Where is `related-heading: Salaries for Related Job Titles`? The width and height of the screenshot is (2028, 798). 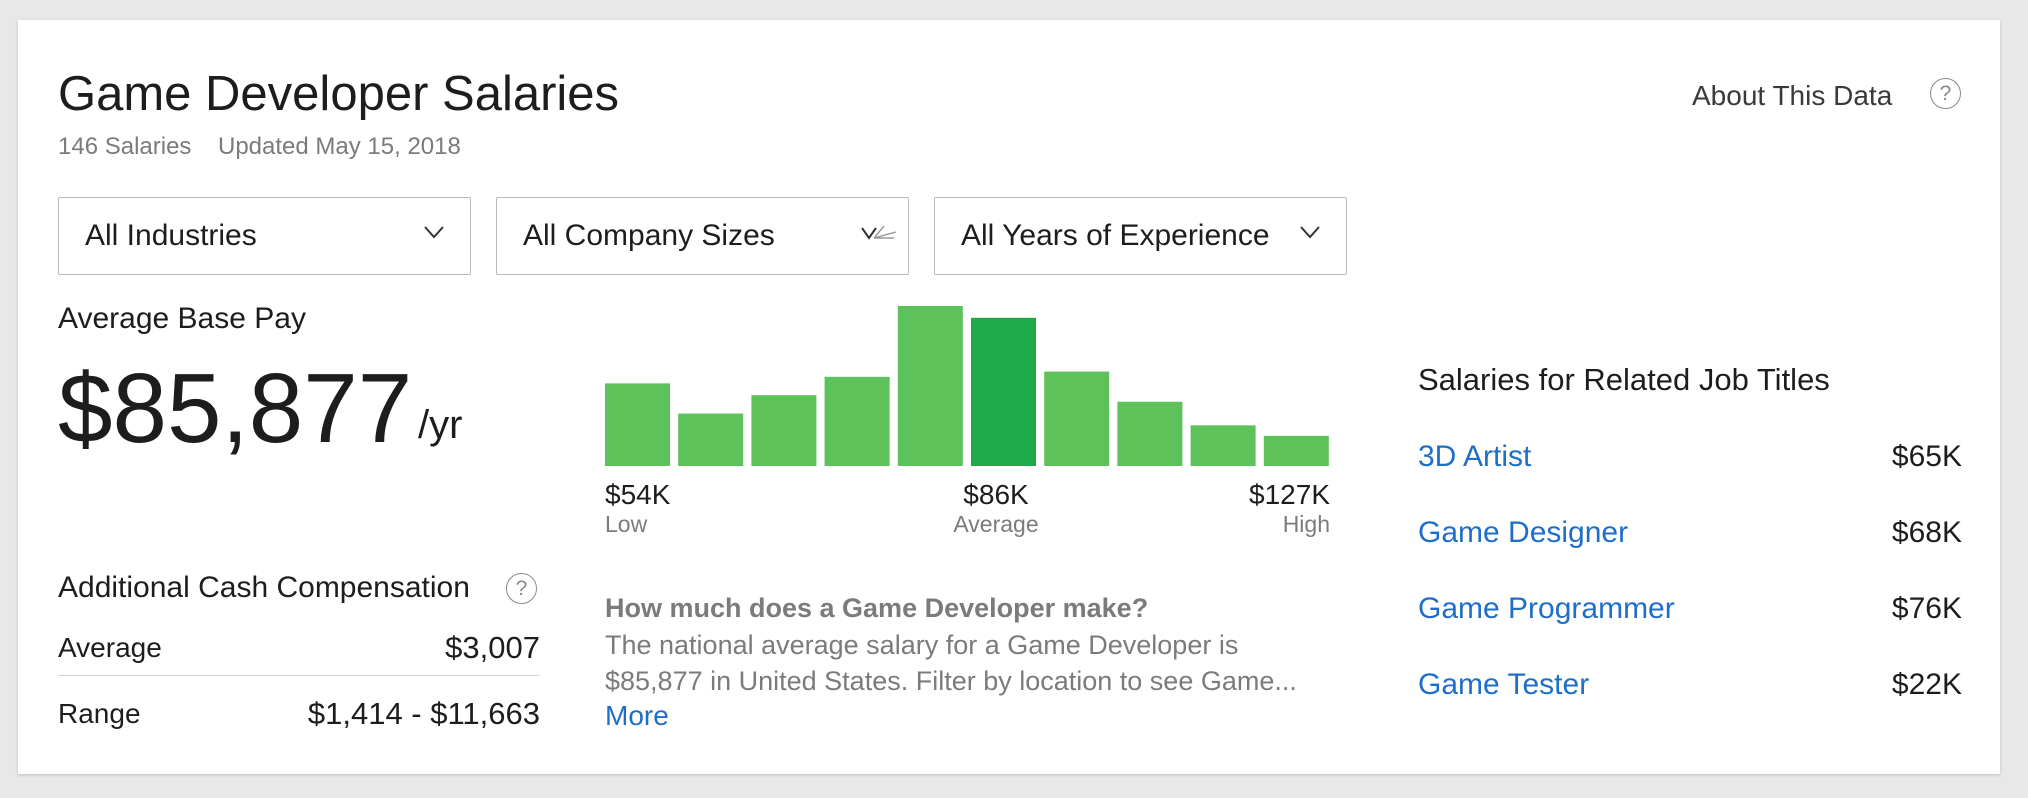
related-heading: Salaries for Related Job Titles is located at coordinates (1624, 379).